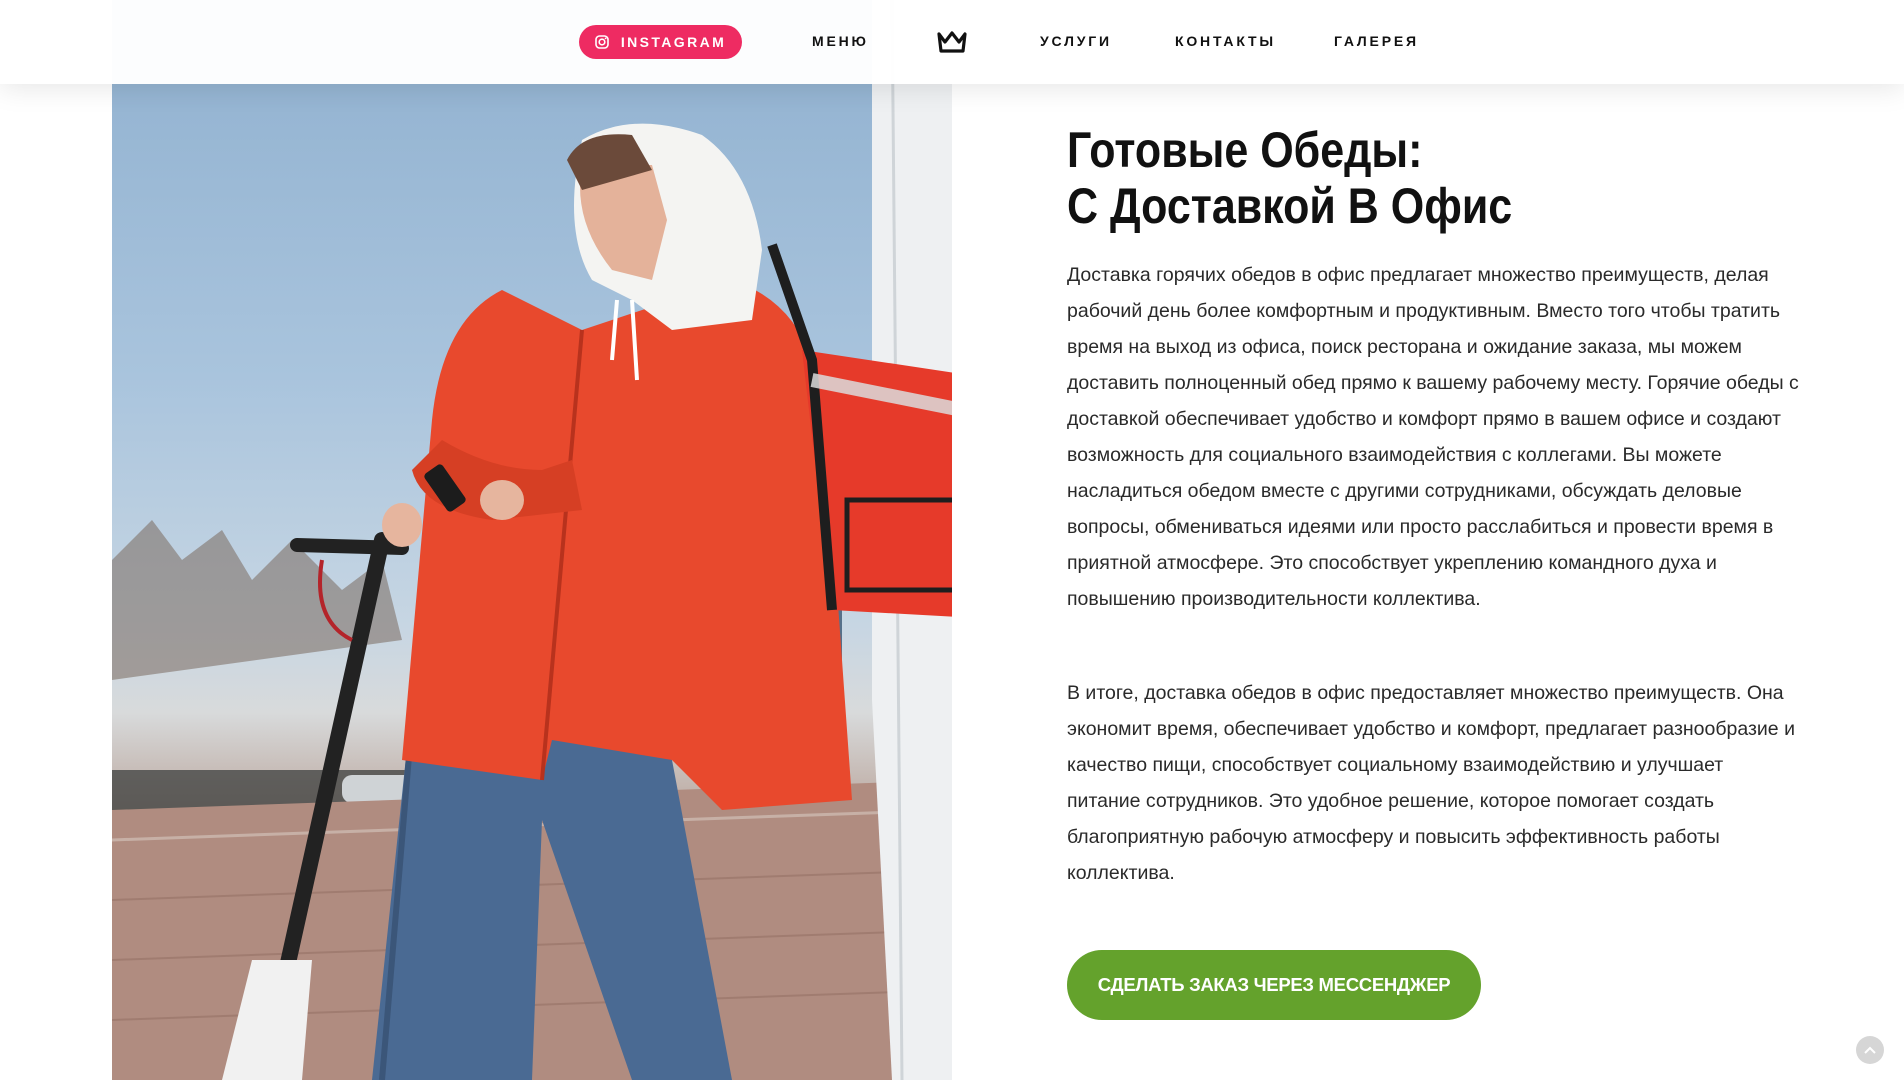 The width and height of the screenshot is (1904, 1080). I want to click on site-header: INSTAGRAM МЕНЮ УСЛУГИ КОНТАКТЫ ГАЛЕРЕЯ, so click(952, 42).